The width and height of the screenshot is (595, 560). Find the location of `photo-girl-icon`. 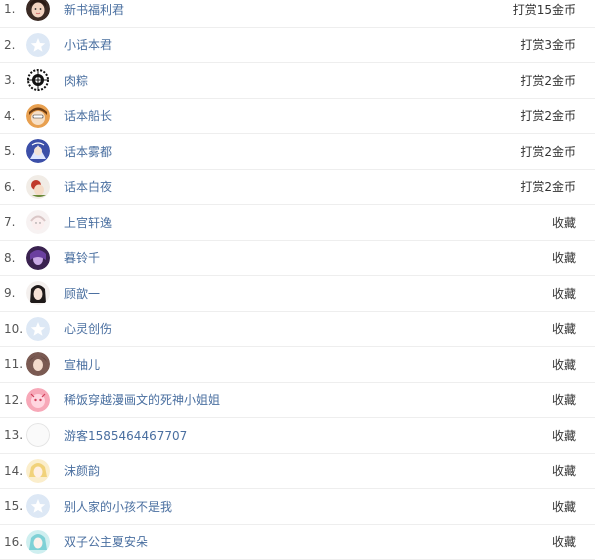

photo-girl-icon is located at coordinates (38, 10).